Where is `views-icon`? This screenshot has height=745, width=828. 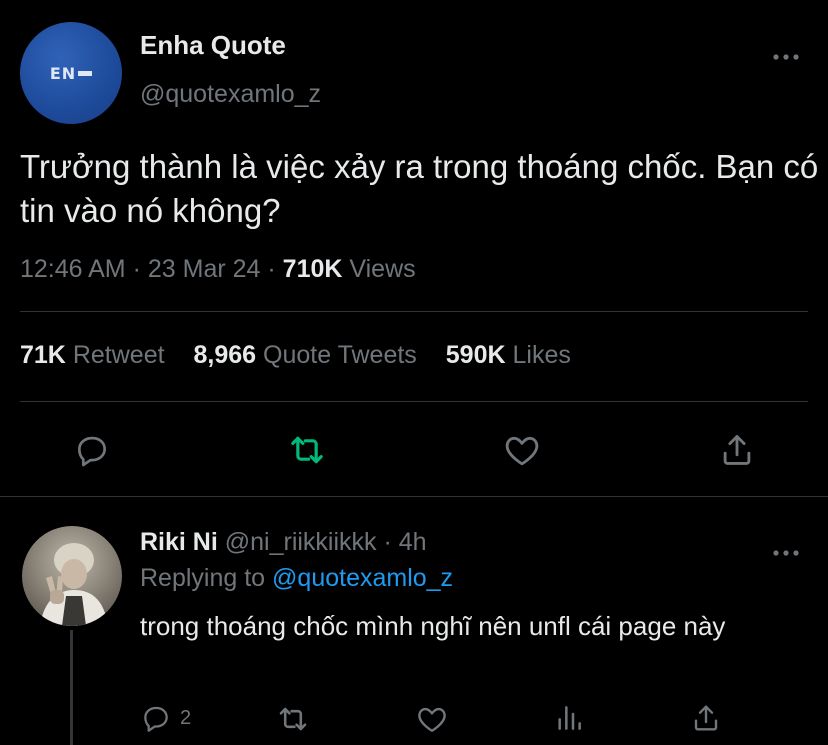
views-icon is located at coordinates (569, 718).